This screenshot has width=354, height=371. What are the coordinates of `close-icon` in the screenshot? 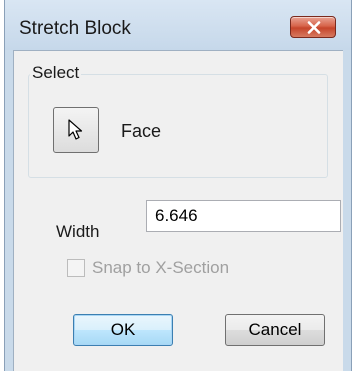 It's located at (314, 27).